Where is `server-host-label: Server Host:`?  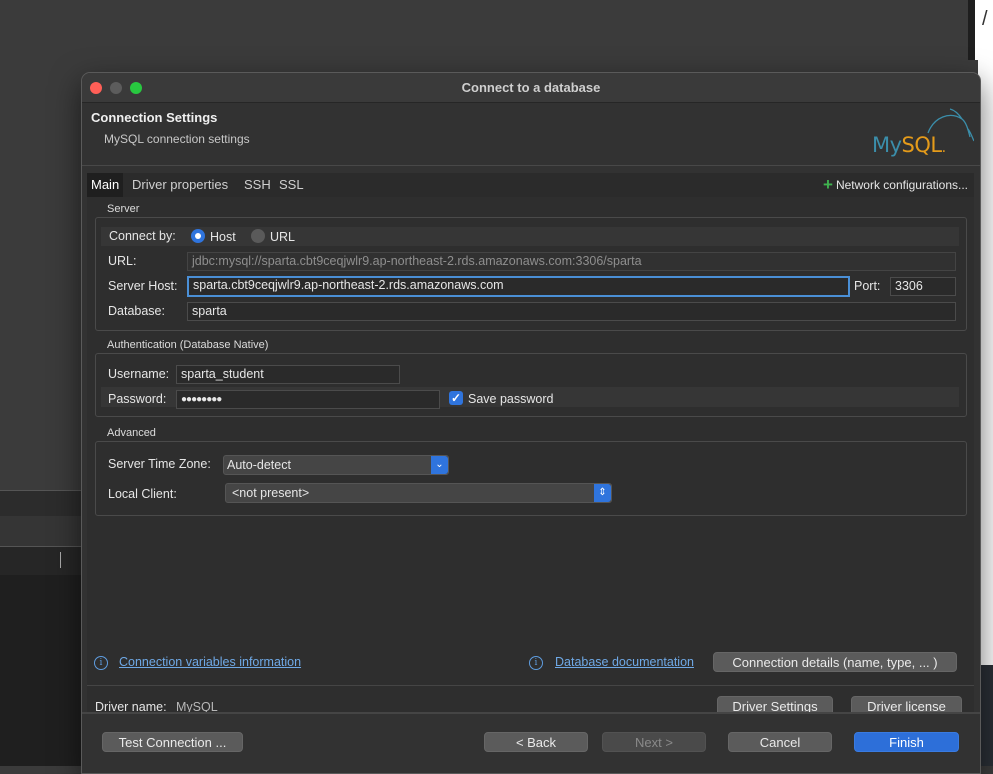
server-host-label: Server Host: is located at coordinates (143, 286).